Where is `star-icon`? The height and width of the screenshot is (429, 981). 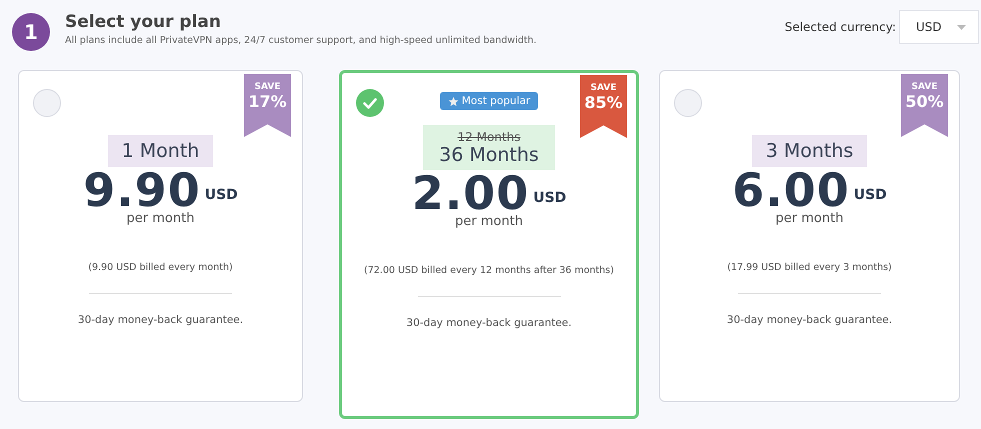
star-icon is located at coordinates (453, 101).